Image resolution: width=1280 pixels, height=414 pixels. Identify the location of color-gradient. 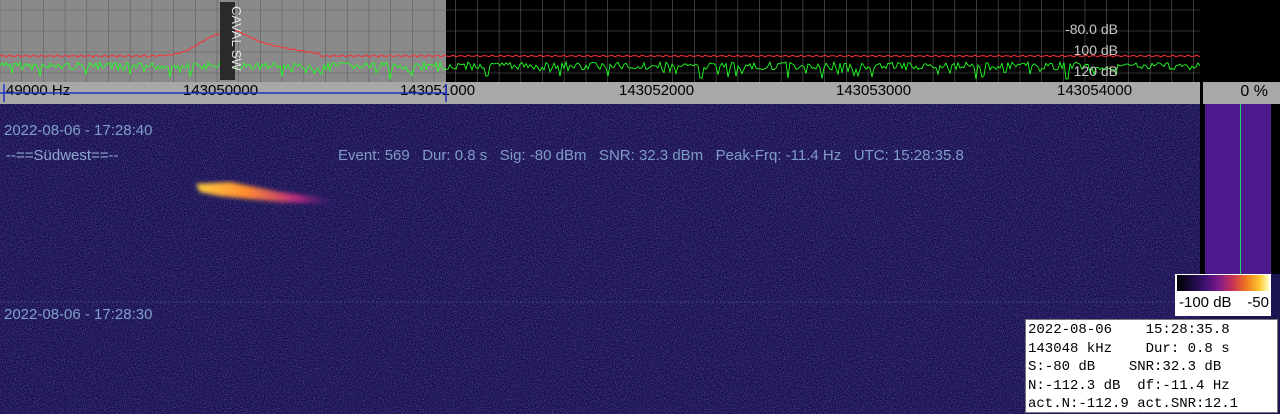
(1223, 283).